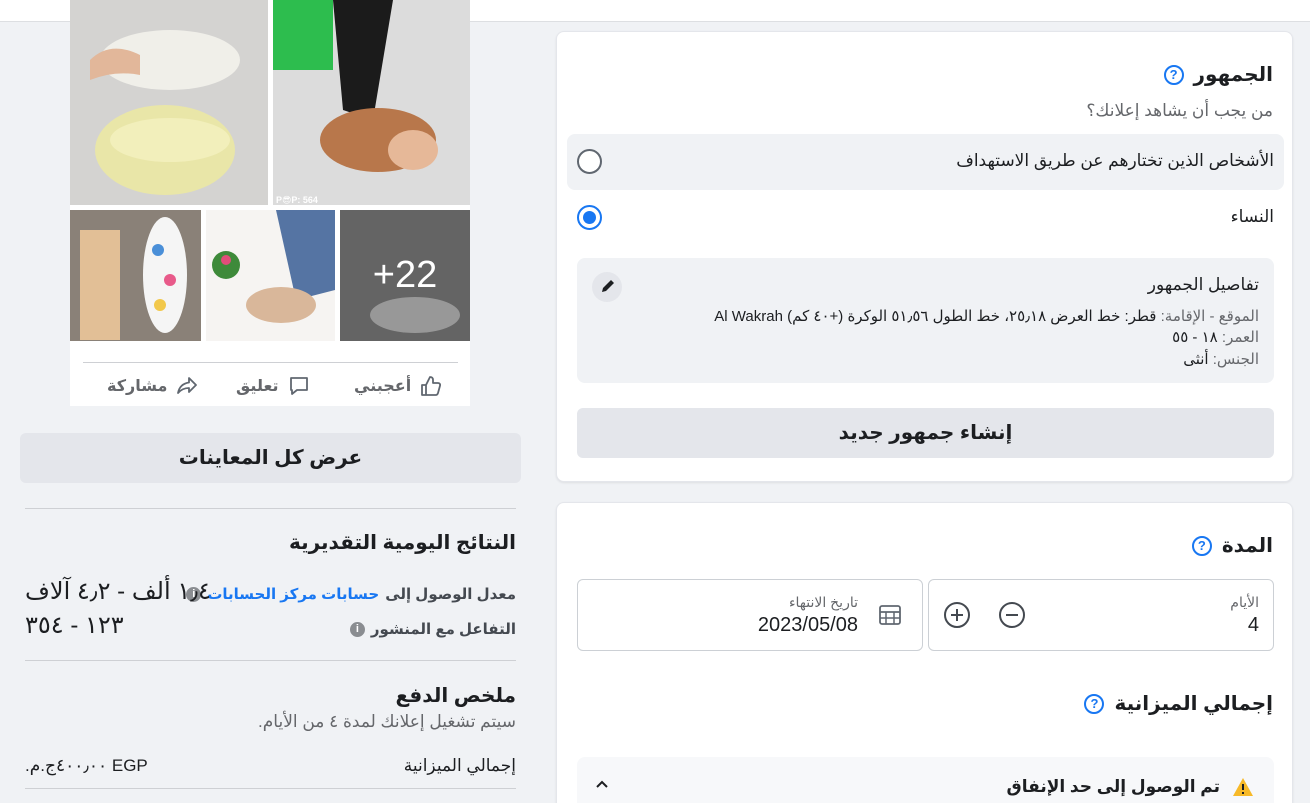  Describe the element at coordinates (431, 386) in the screenshot. I see `thumbs-up-icon` at that location.